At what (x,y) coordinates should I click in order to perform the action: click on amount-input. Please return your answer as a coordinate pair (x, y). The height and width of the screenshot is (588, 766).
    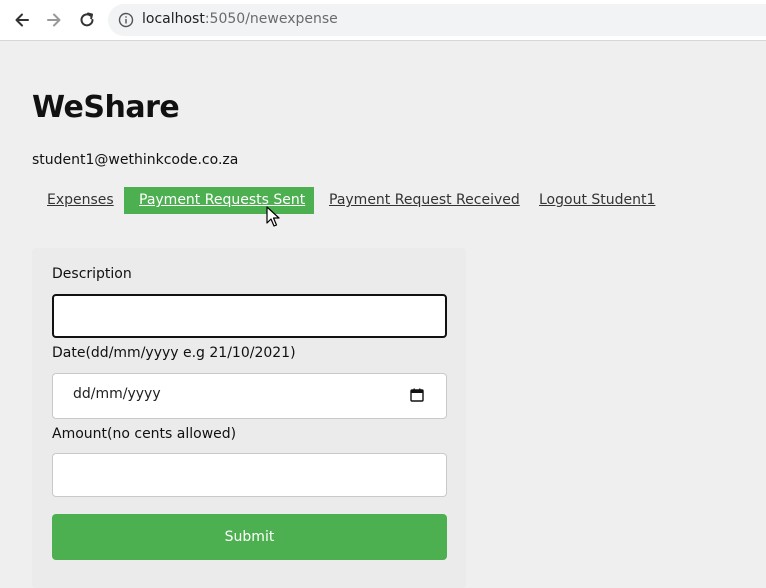
    Looking at the image, I should click on (249, 475).